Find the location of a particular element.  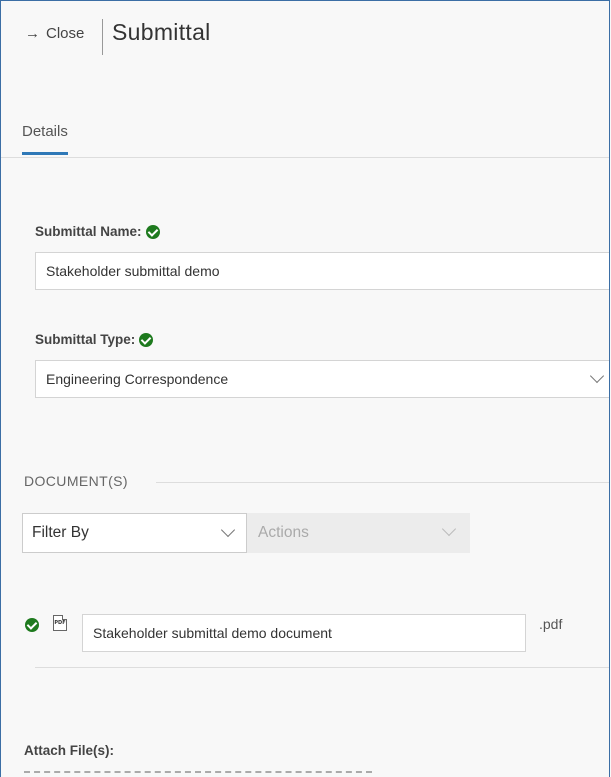

submittal-name-label: Submittal Name: is located at coordinates (97, 231).